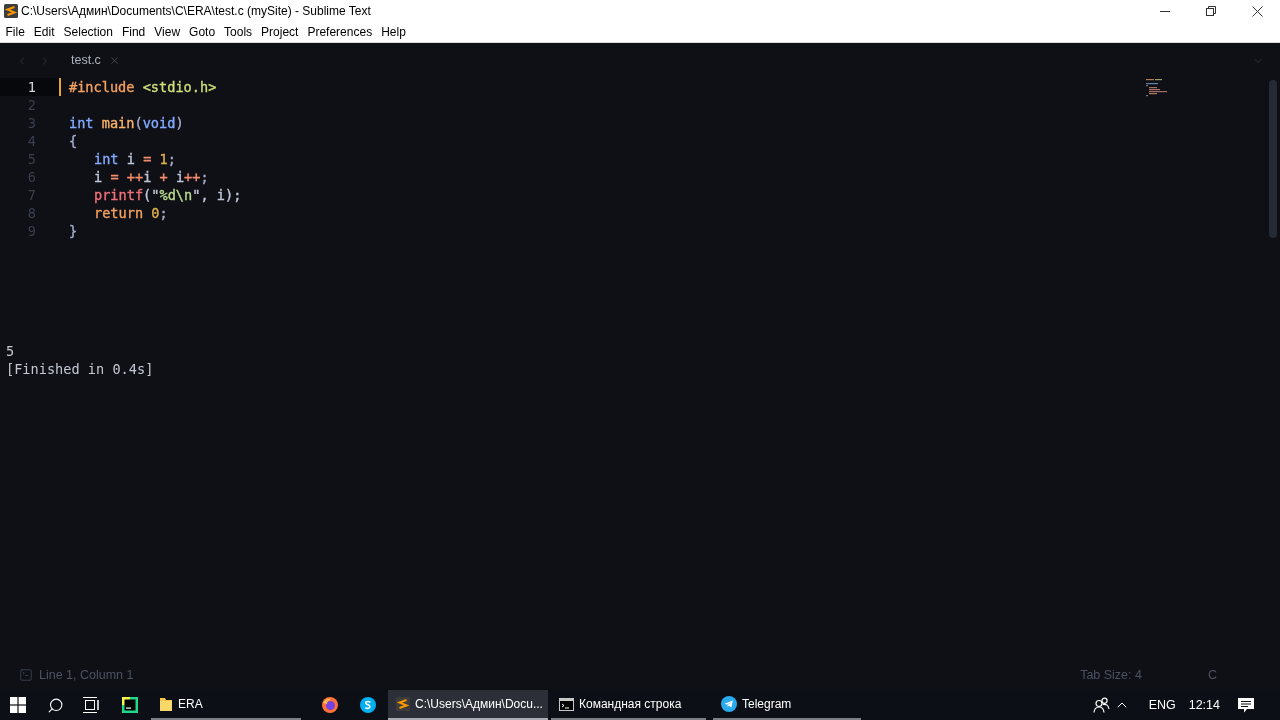 This screenshot has height=720, width=1280. I want to click on menu-item: Help, so click(393, 32).